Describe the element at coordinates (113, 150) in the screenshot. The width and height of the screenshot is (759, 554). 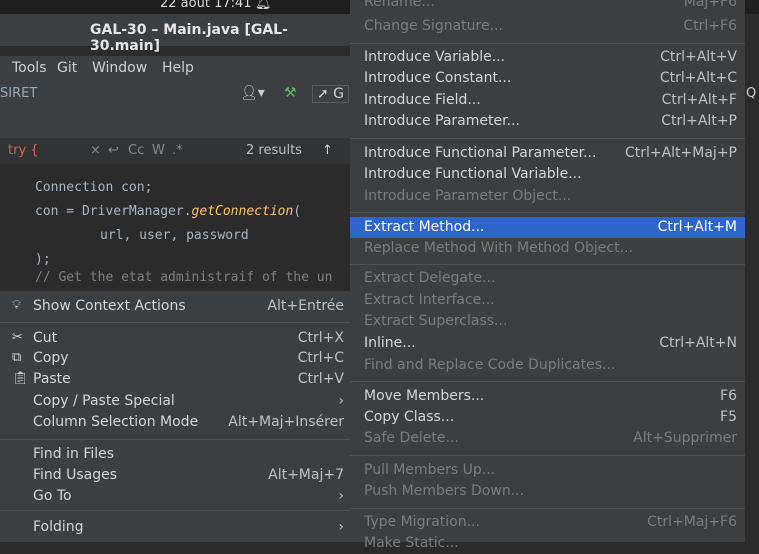
I see `new-line-icon: ↩` at that location.